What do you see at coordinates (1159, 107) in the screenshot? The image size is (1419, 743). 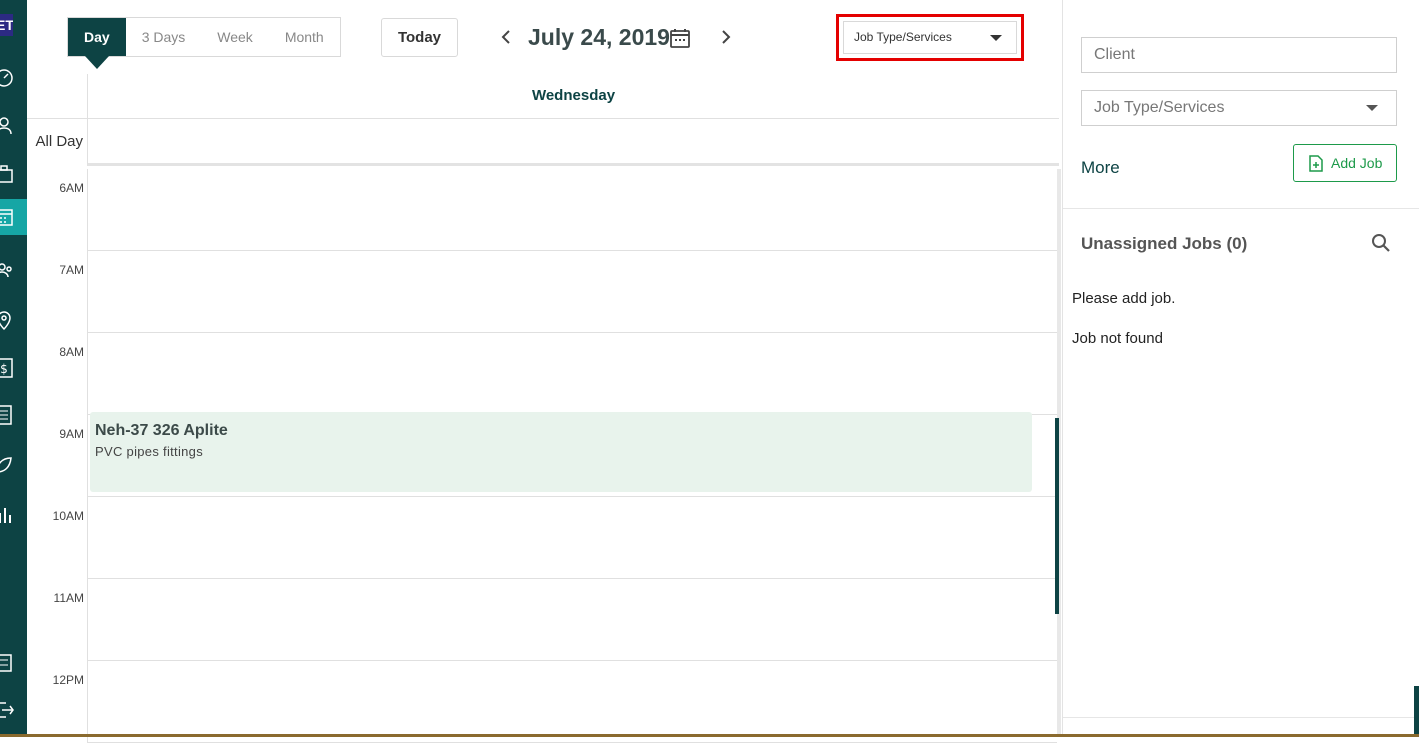 I see `job-type-select-label: Job Type/Services` at bounding box center [1159, 107].